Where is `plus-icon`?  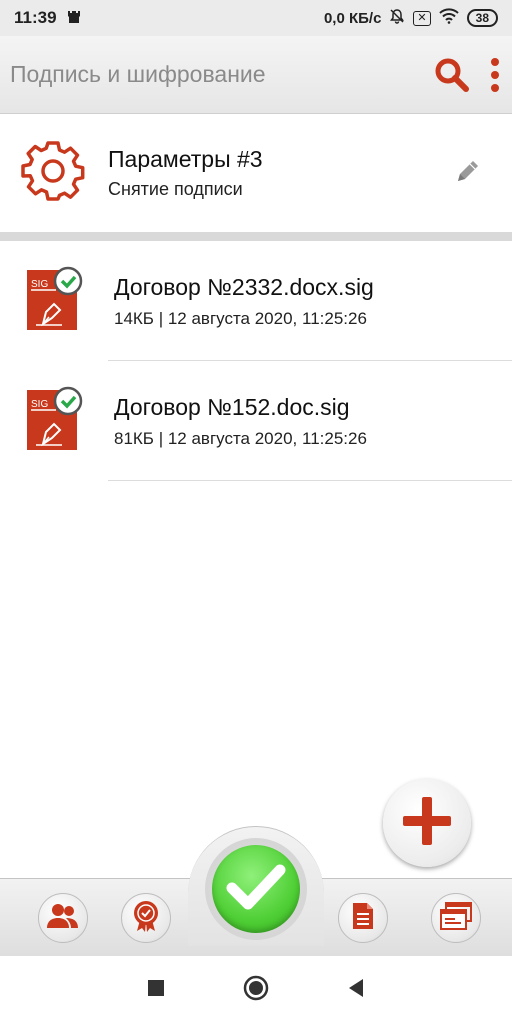
plus-icon is located at coordinates (427, 823).